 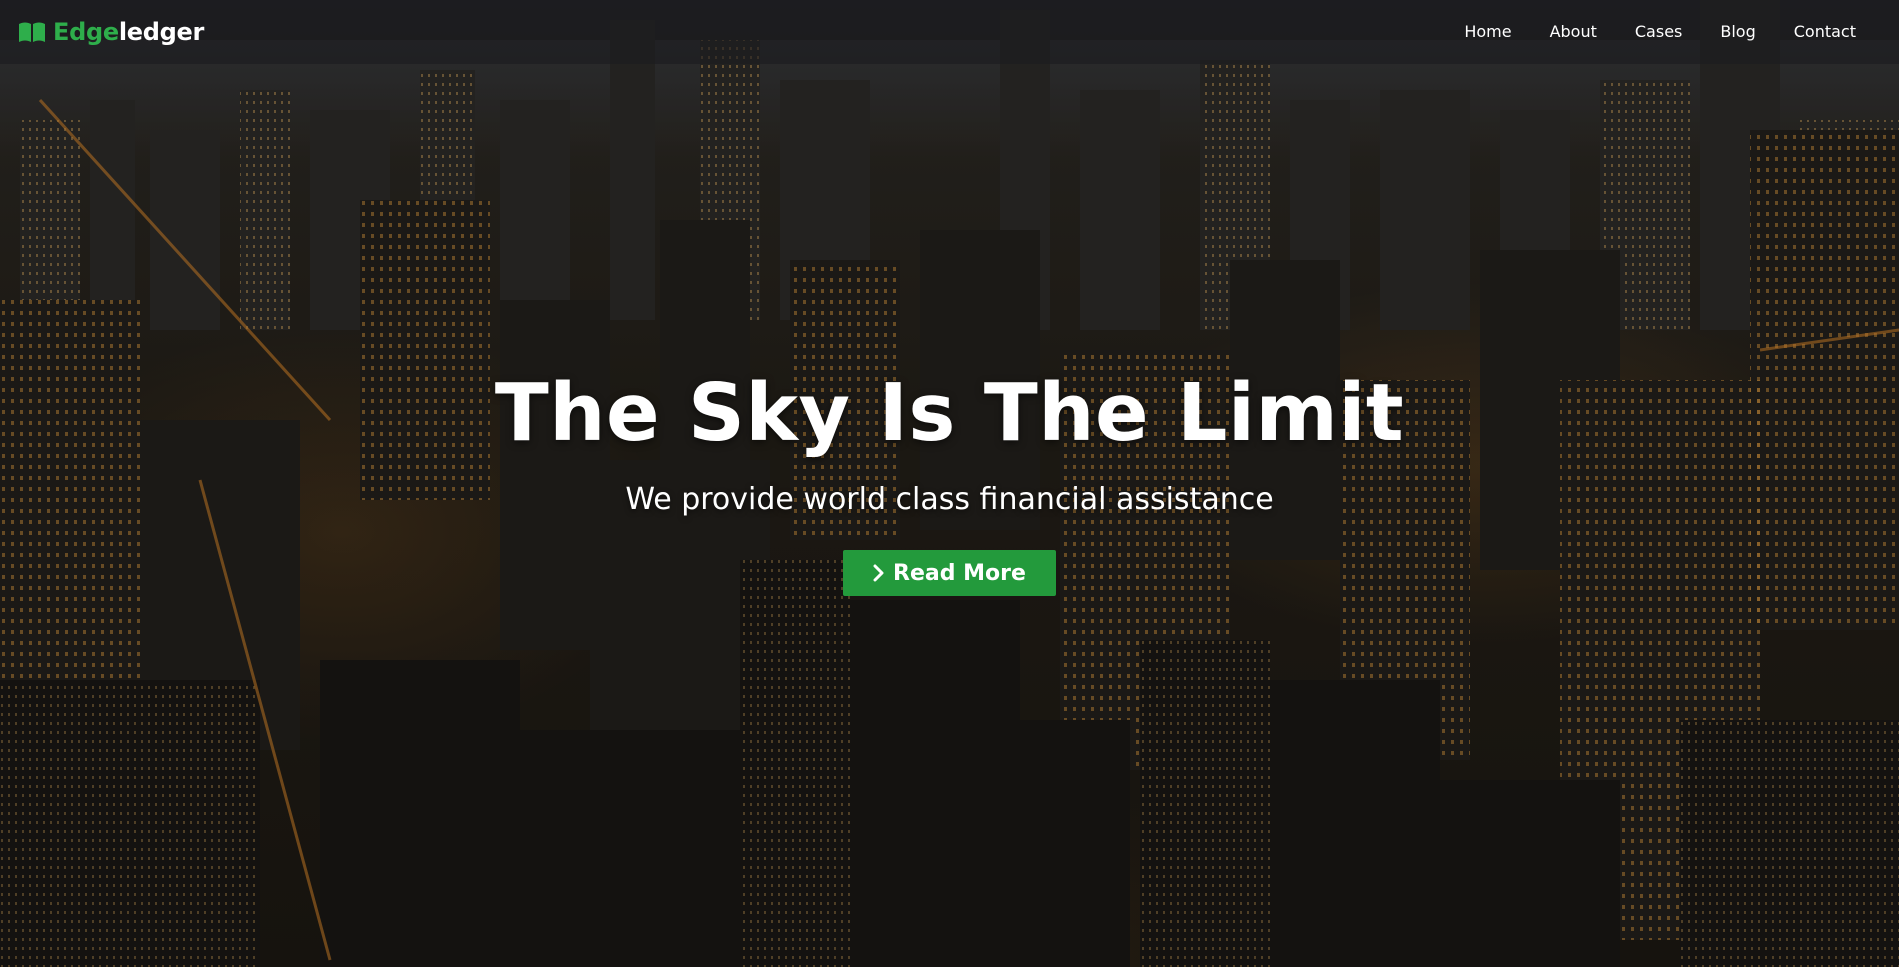 I want to click on top-navbar: Edgeledger Home About Cases Blog Contact, so click(x=949, y=32).